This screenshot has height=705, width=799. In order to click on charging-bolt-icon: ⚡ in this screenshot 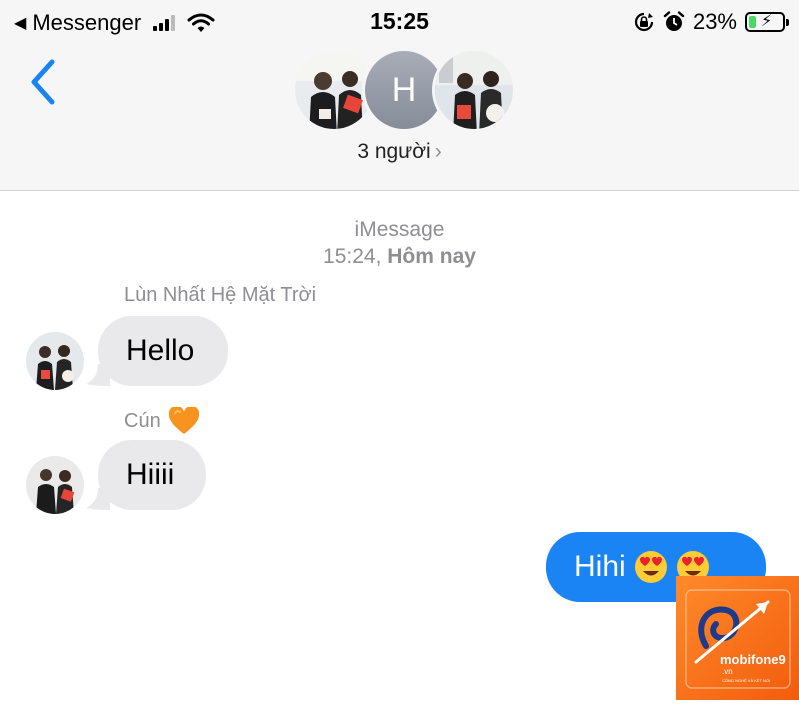, I will do `click(767, 21)`.